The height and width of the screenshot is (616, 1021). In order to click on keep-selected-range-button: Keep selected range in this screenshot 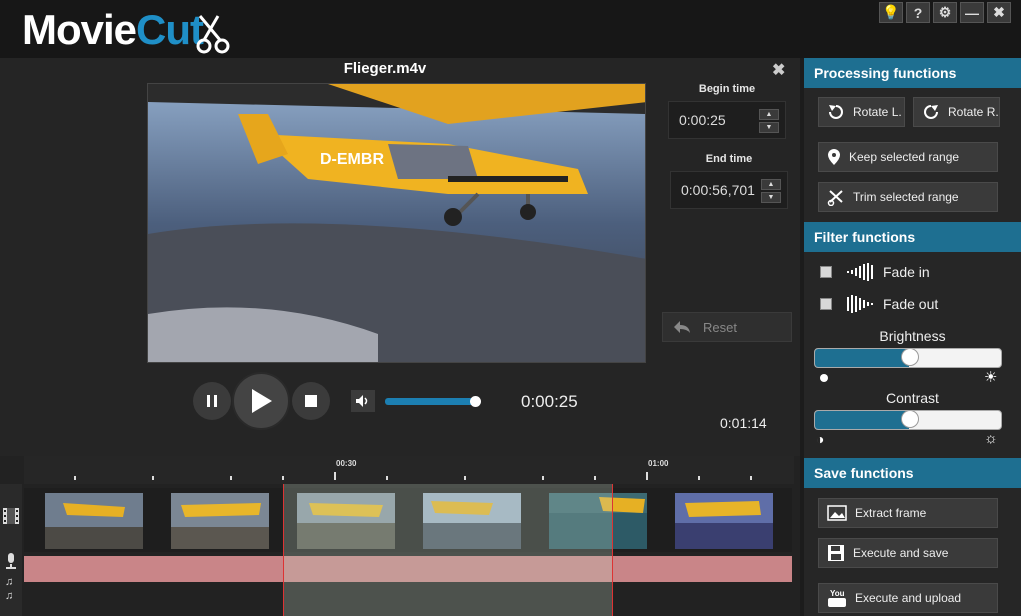, I will do `click(908, 157)`.